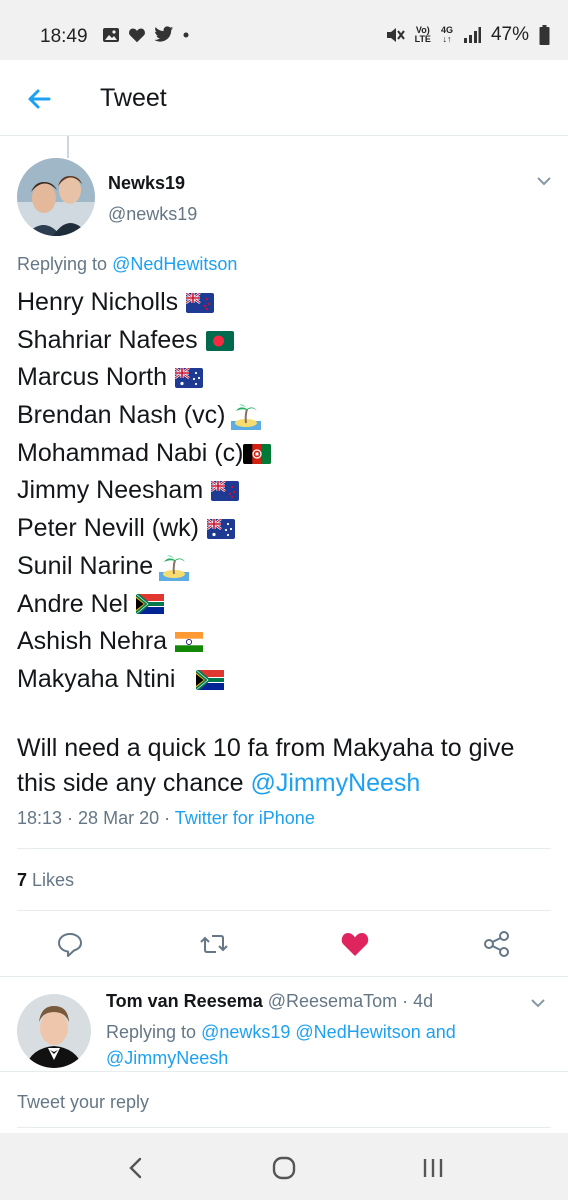 This screenshot has width=568, height=1200. I want to click on status-time: 18:49, so click(64, 36).